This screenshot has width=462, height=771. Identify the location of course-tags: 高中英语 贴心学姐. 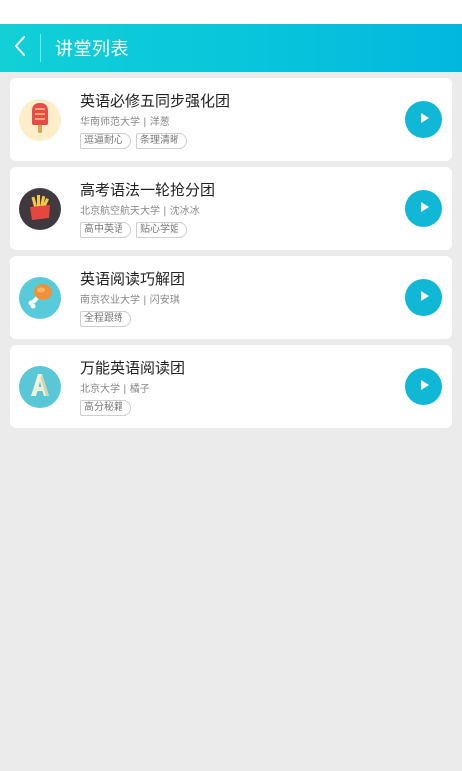
(242, 229).